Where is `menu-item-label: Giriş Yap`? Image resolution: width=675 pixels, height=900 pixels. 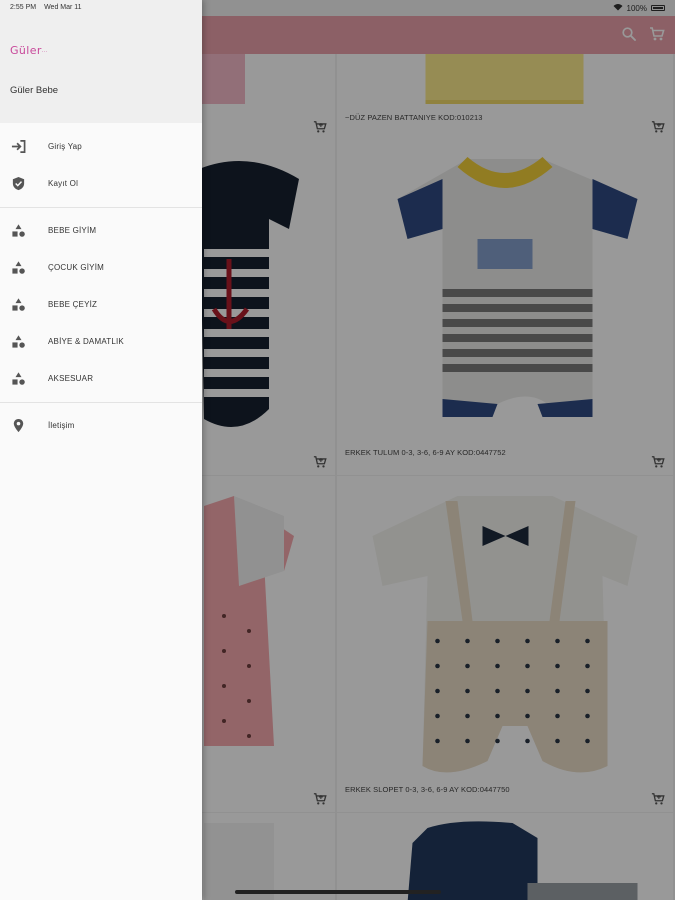
menu-item-label: Giriş Yap is located at coordinates (65, 146).